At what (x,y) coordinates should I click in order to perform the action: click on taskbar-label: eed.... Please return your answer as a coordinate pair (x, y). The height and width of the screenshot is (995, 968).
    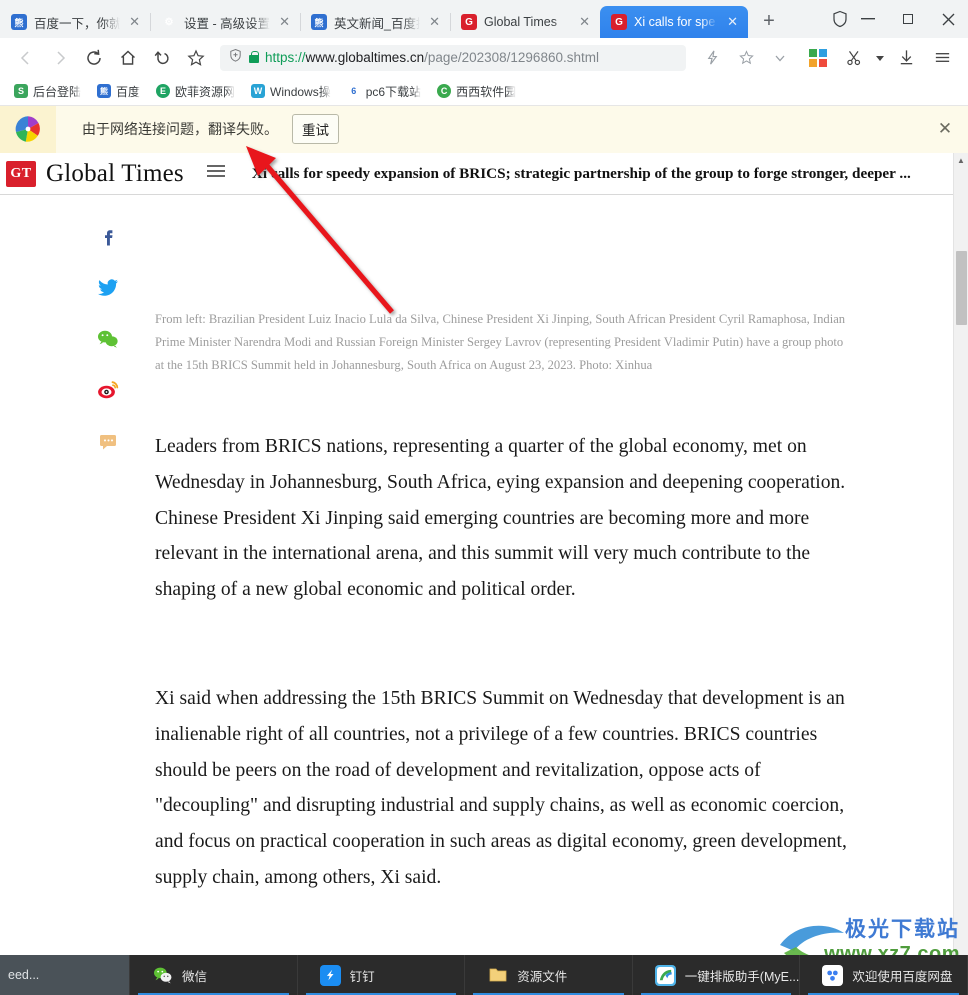
    Looking at the image, I should click on (24, 975).